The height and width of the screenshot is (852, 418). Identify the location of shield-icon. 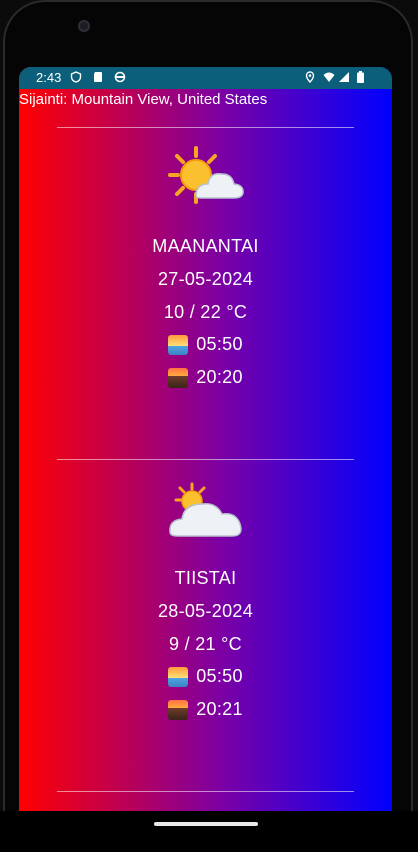
(76, 77).